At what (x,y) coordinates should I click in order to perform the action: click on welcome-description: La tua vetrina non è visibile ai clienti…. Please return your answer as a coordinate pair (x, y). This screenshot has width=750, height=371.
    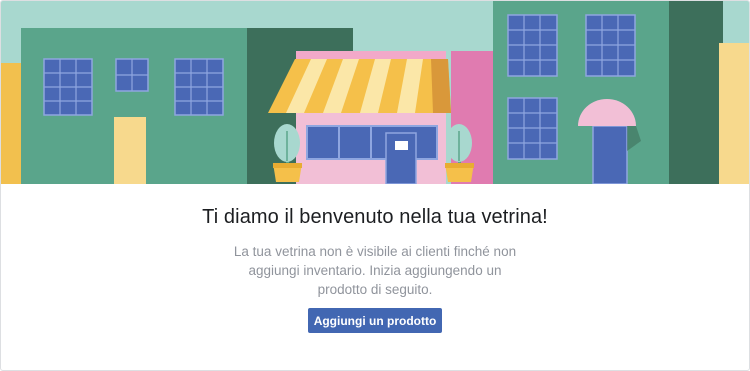
    Looking at the image, I should click on (375, 270).